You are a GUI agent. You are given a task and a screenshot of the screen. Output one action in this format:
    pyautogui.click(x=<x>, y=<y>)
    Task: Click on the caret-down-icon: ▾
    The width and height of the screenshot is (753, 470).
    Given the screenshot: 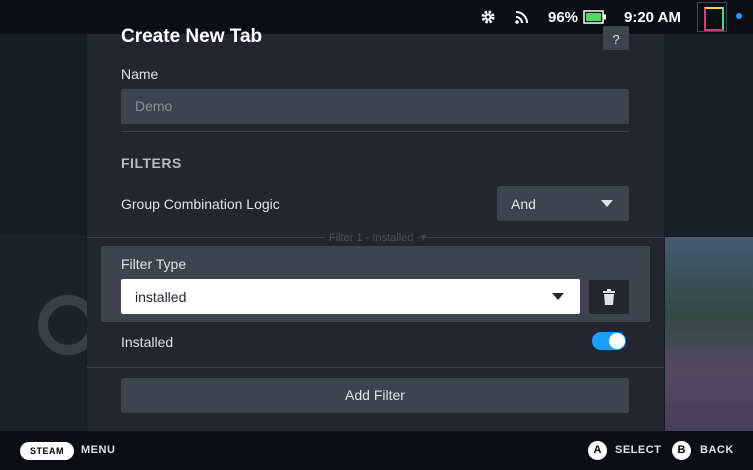 What is the action you would take?
    pyautogui.click(x=423, y=238)
    